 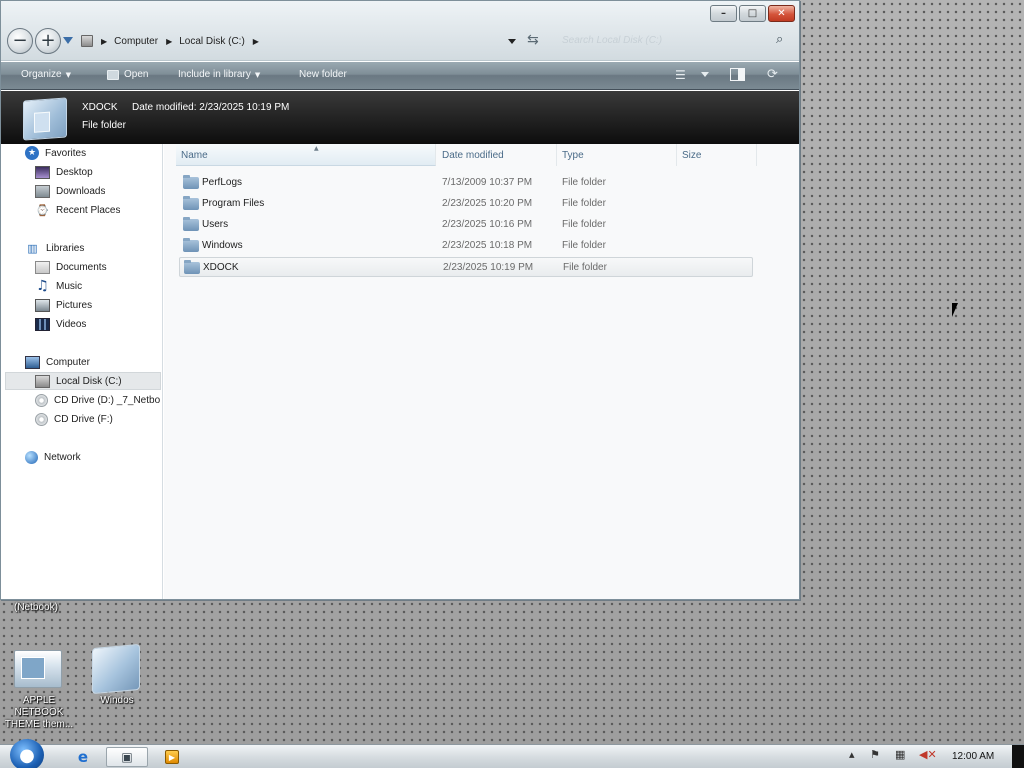 I want to click on computer-icon, so click(x=32, y=362).